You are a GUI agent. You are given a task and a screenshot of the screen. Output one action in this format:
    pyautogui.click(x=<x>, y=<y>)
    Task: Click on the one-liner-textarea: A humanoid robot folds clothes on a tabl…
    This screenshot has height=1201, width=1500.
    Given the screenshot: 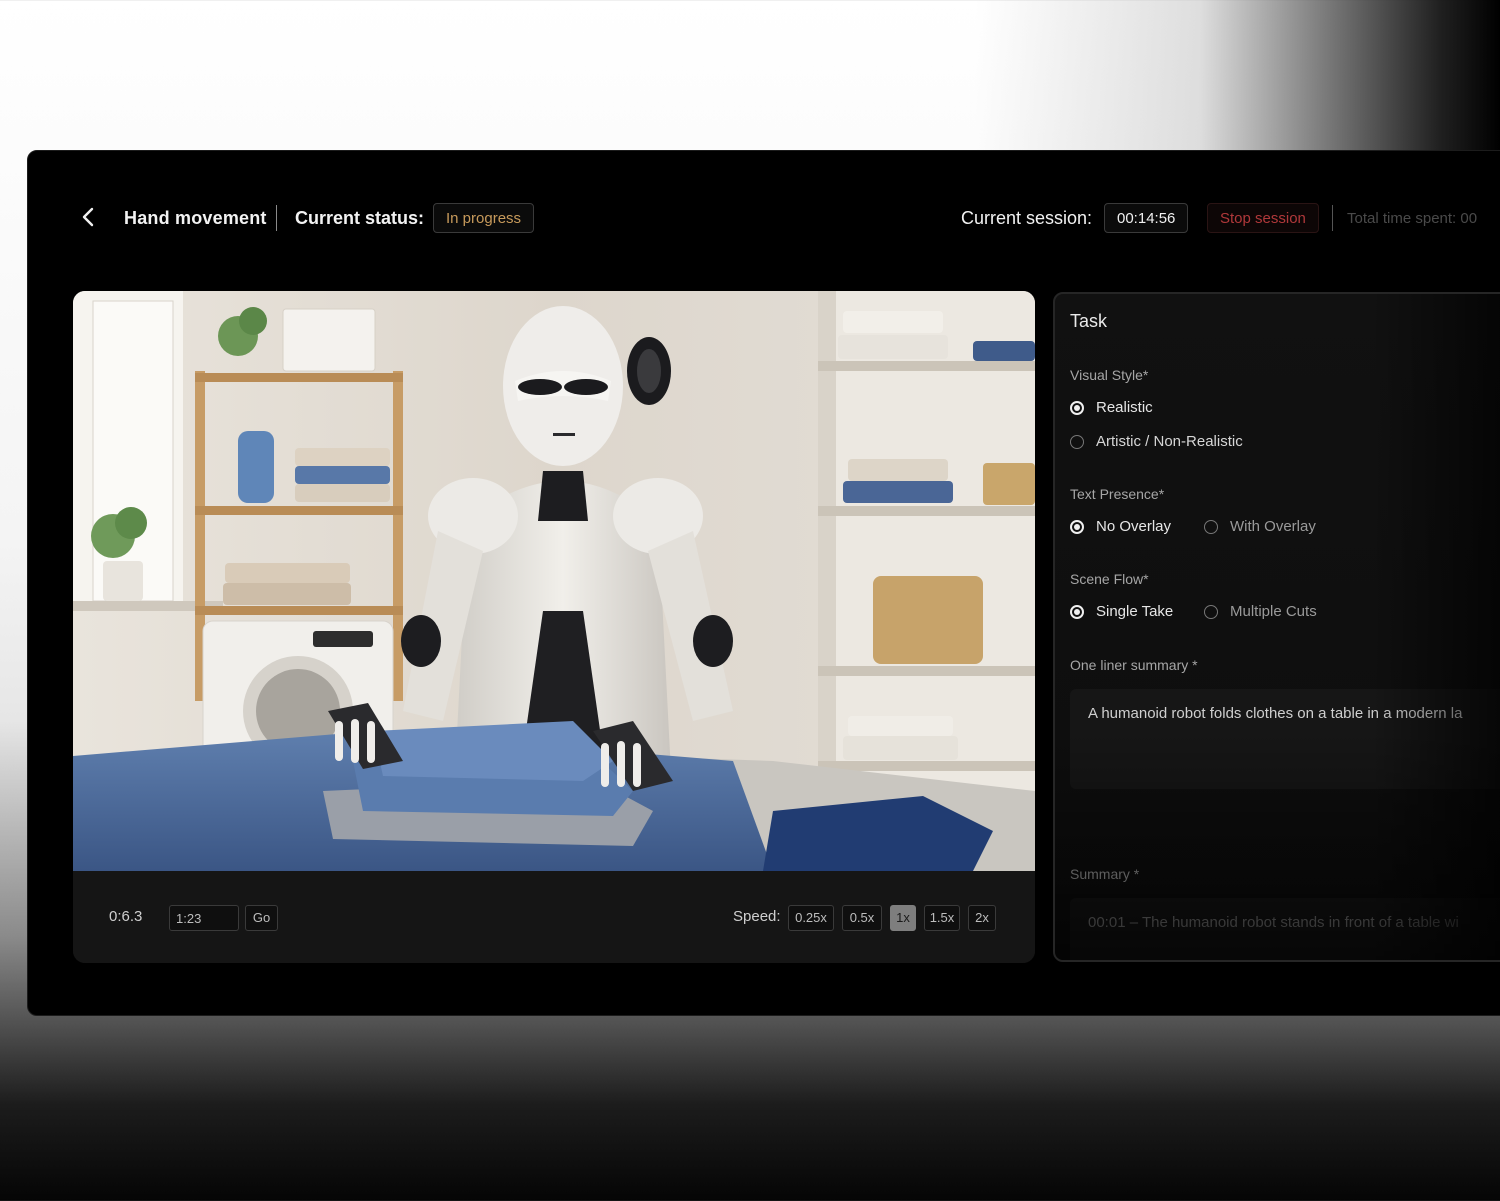 What is the action you would take?
    pyautogui.click(x=1285, y=739)
    